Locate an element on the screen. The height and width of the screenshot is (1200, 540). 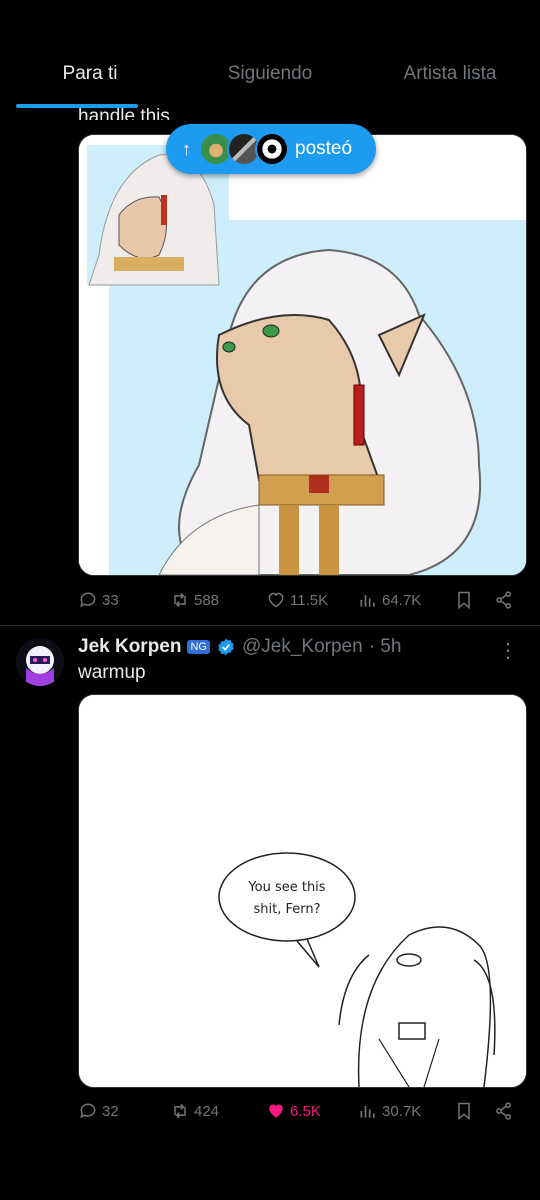
tab-label: Artista lista is located at coordinates (450, 73).